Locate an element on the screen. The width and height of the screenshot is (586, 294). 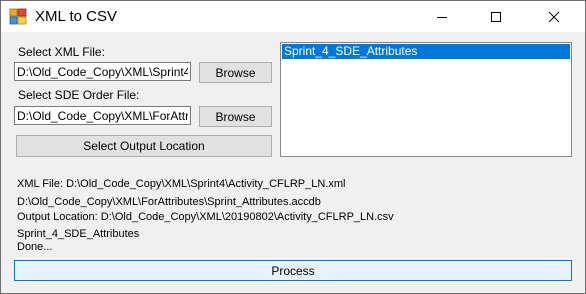
minimize-icon is located at coordinates (442, 17).